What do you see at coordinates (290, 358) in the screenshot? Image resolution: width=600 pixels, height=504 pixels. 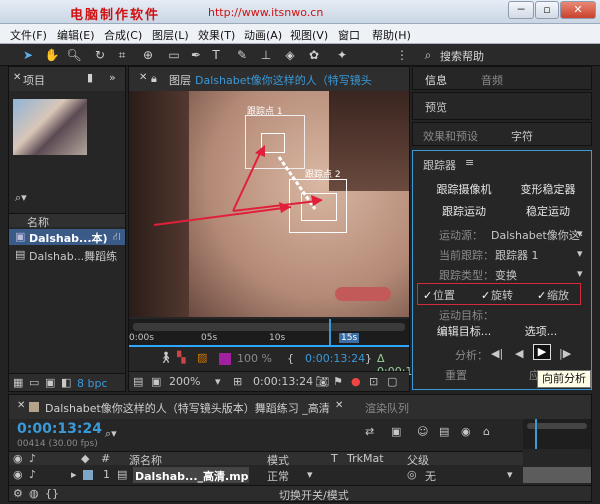 I see `in-point-icon: {` at bounding box center [290, 358].